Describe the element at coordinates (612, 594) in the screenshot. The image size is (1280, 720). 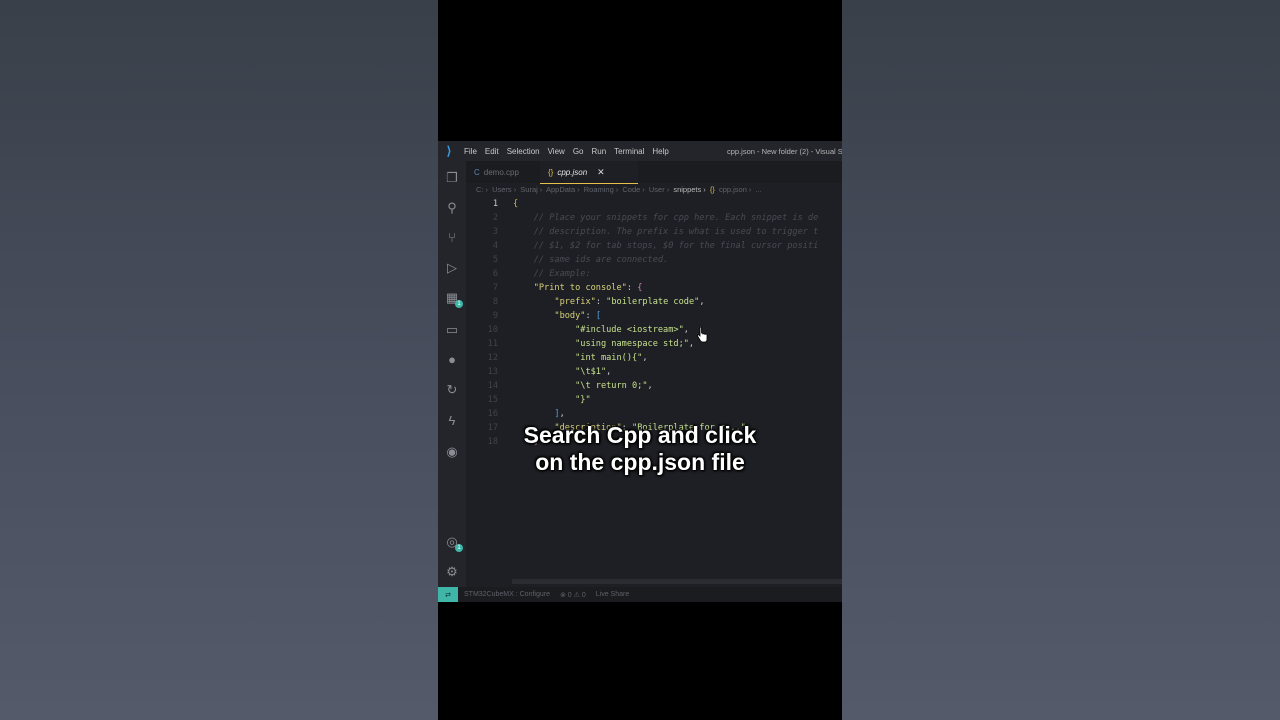
I see `live-share-status: Live Share` at that location.